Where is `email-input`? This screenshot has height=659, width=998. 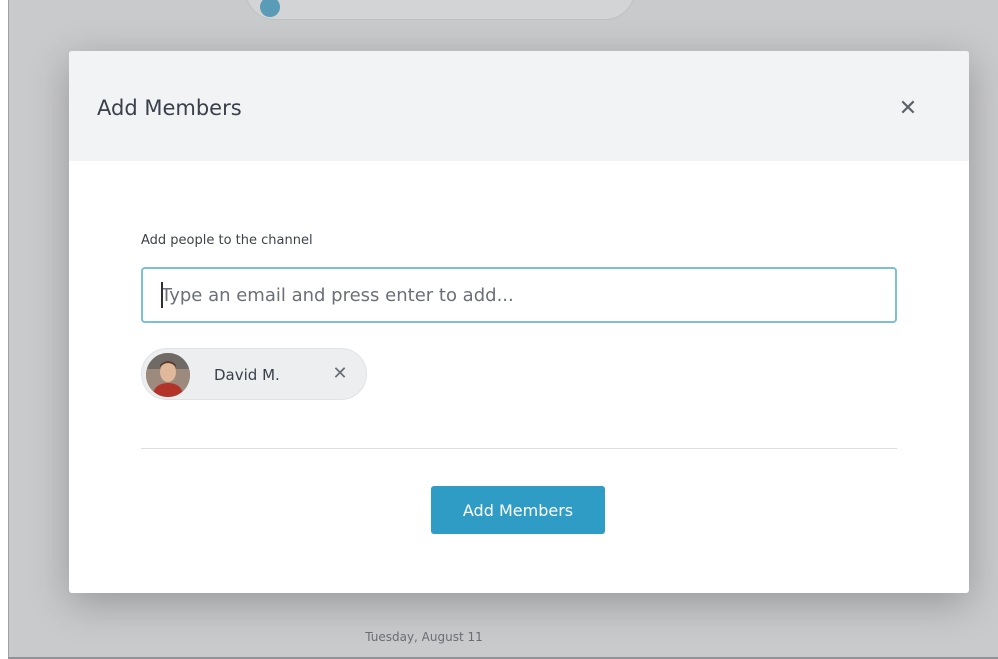
email-input is located at coordinates (519, 295).